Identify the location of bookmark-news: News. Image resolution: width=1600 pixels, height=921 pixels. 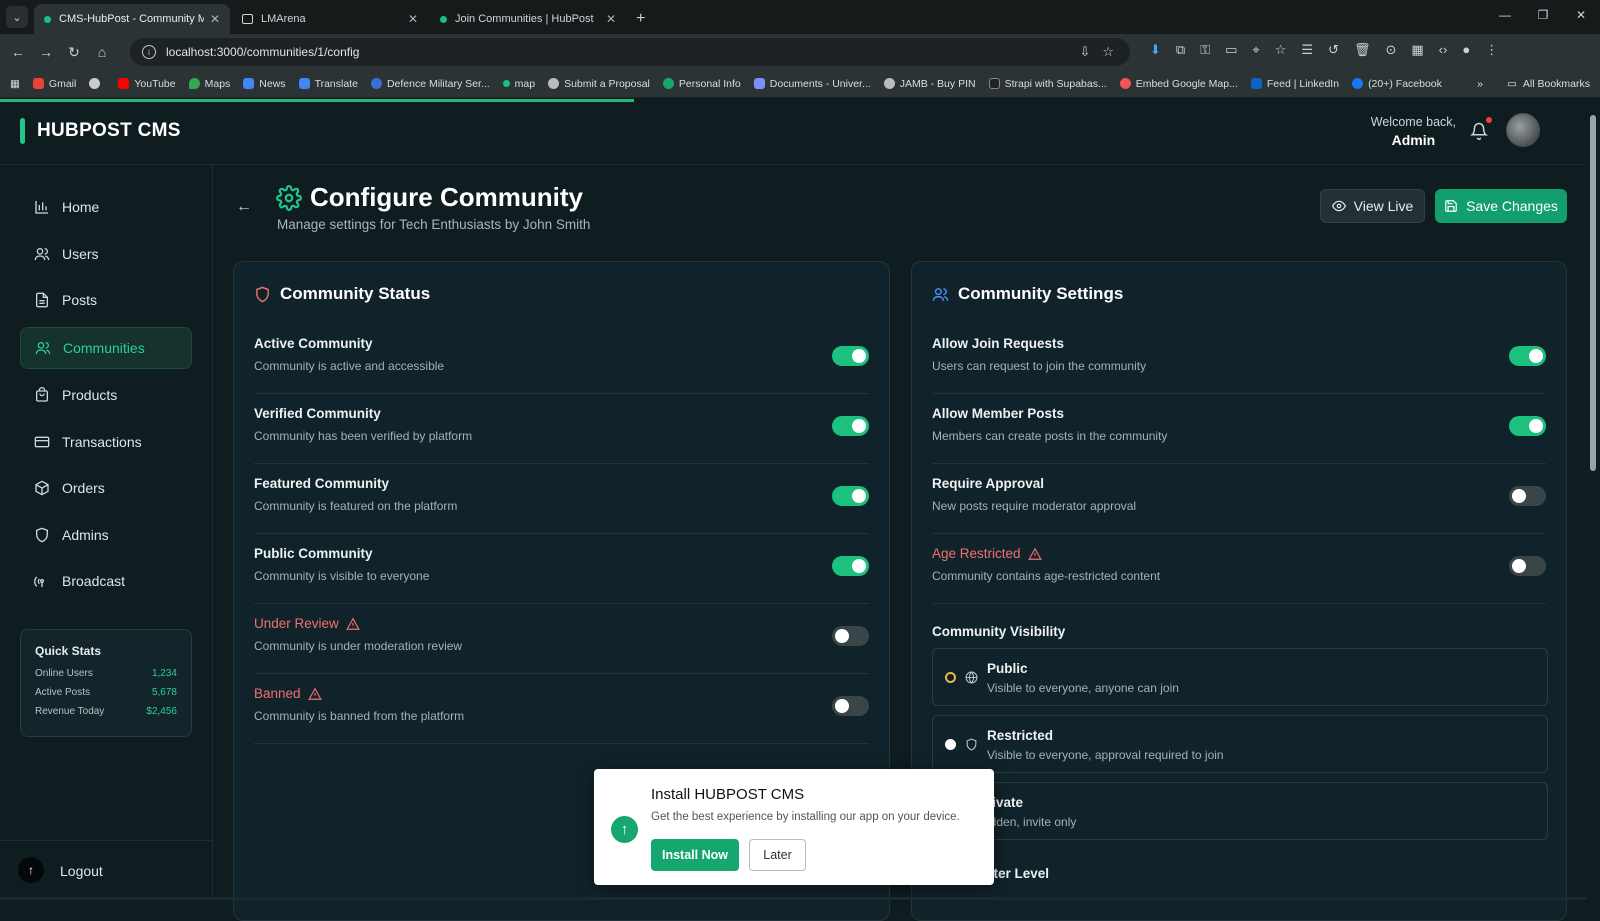
(264, 84).